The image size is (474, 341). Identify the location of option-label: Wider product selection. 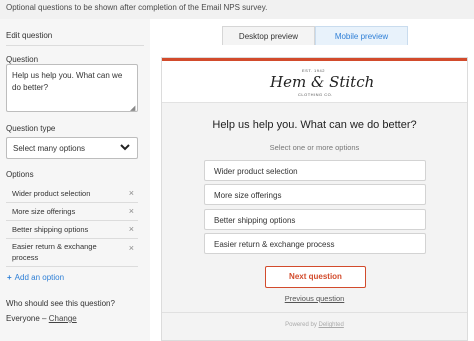
(51, 193).